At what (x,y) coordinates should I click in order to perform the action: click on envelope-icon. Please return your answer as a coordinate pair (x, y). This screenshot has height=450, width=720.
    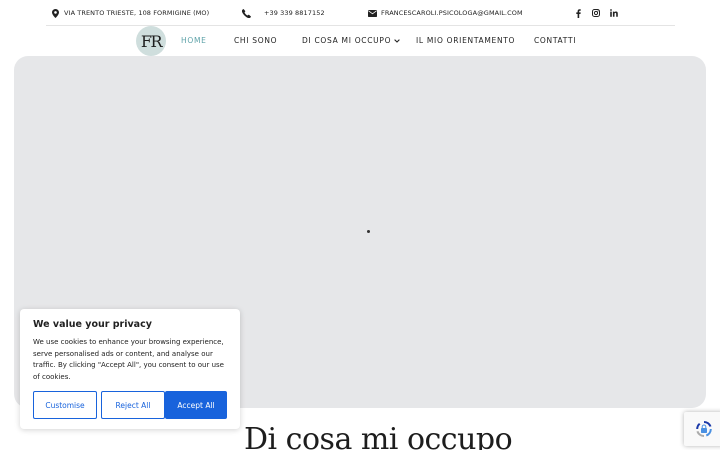
    Looking at the image, I should click on (372, 13).